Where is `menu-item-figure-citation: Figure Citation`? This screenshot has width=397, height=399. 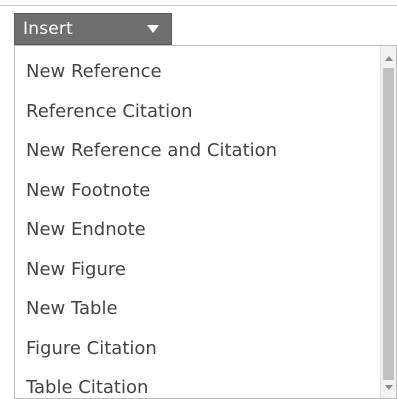
menu-item-figure-citation: Figure Citation is located at coordinates (197, 349).